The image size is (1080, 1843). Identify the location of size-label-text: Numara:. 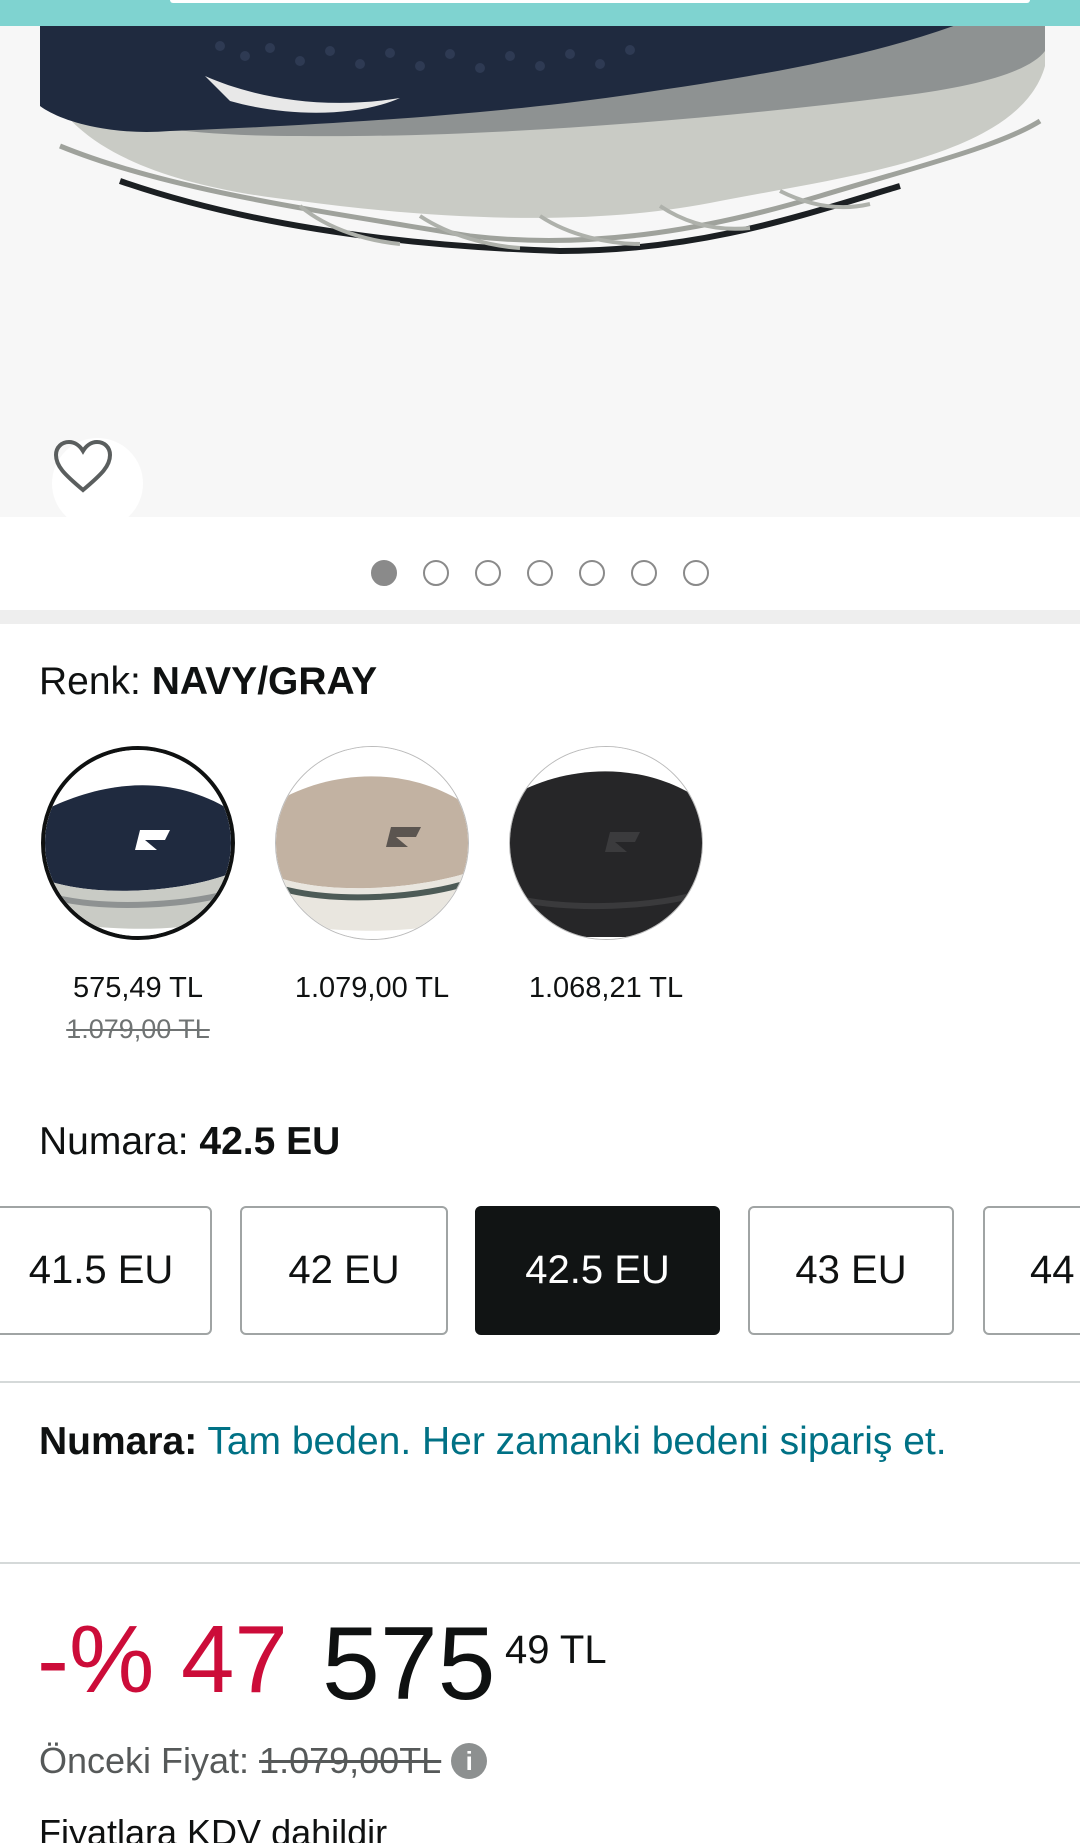
(114, 1141).